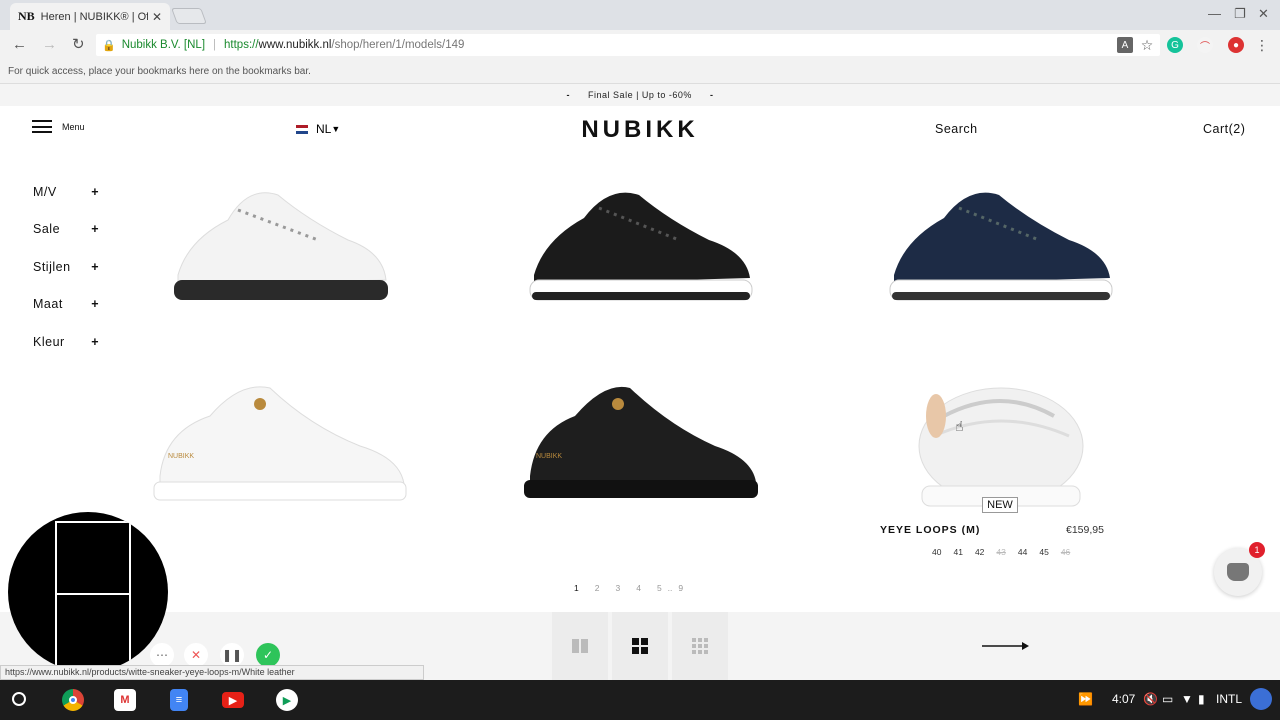 The height and width of the screenshot is (720, 1280). Describe the element at coordinates (302, 129) in the screenshot. I see `netherlands-flag-icon` at that location.